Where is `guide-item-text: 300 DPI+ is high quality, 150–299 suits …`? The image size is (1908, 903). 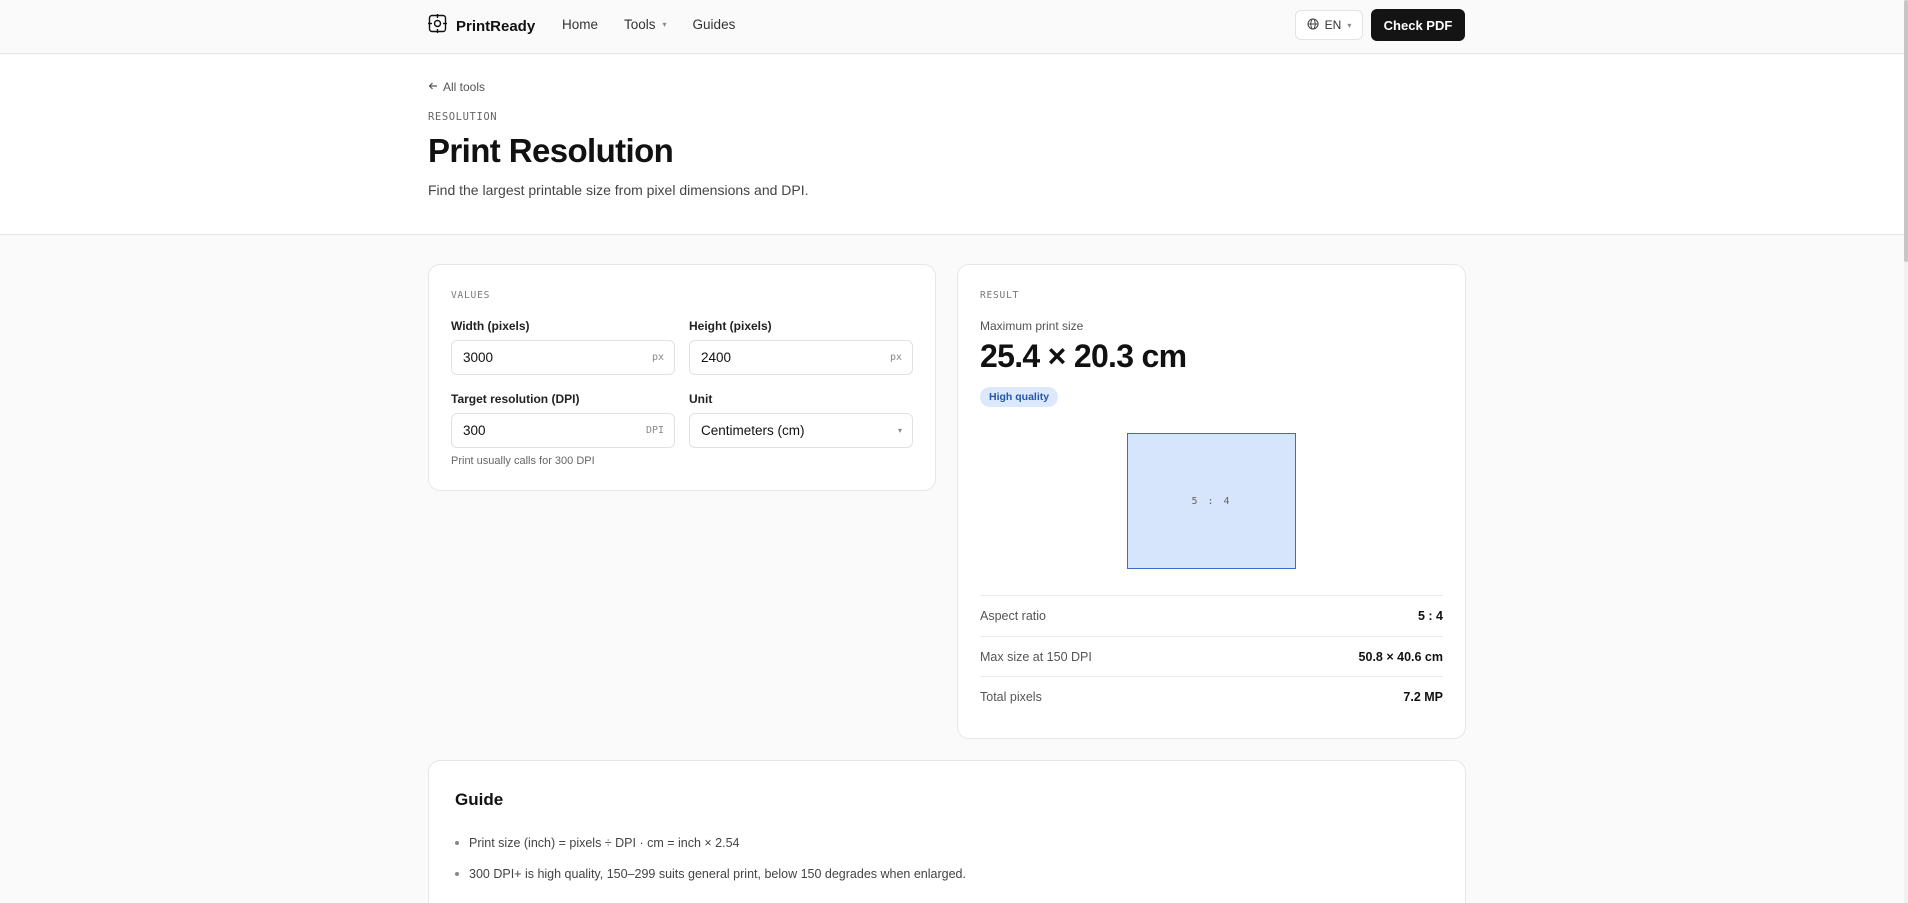 guide-item-text: 300 DPI+ is high quality, 150–299 suits … is located at coordinates (717, 873).